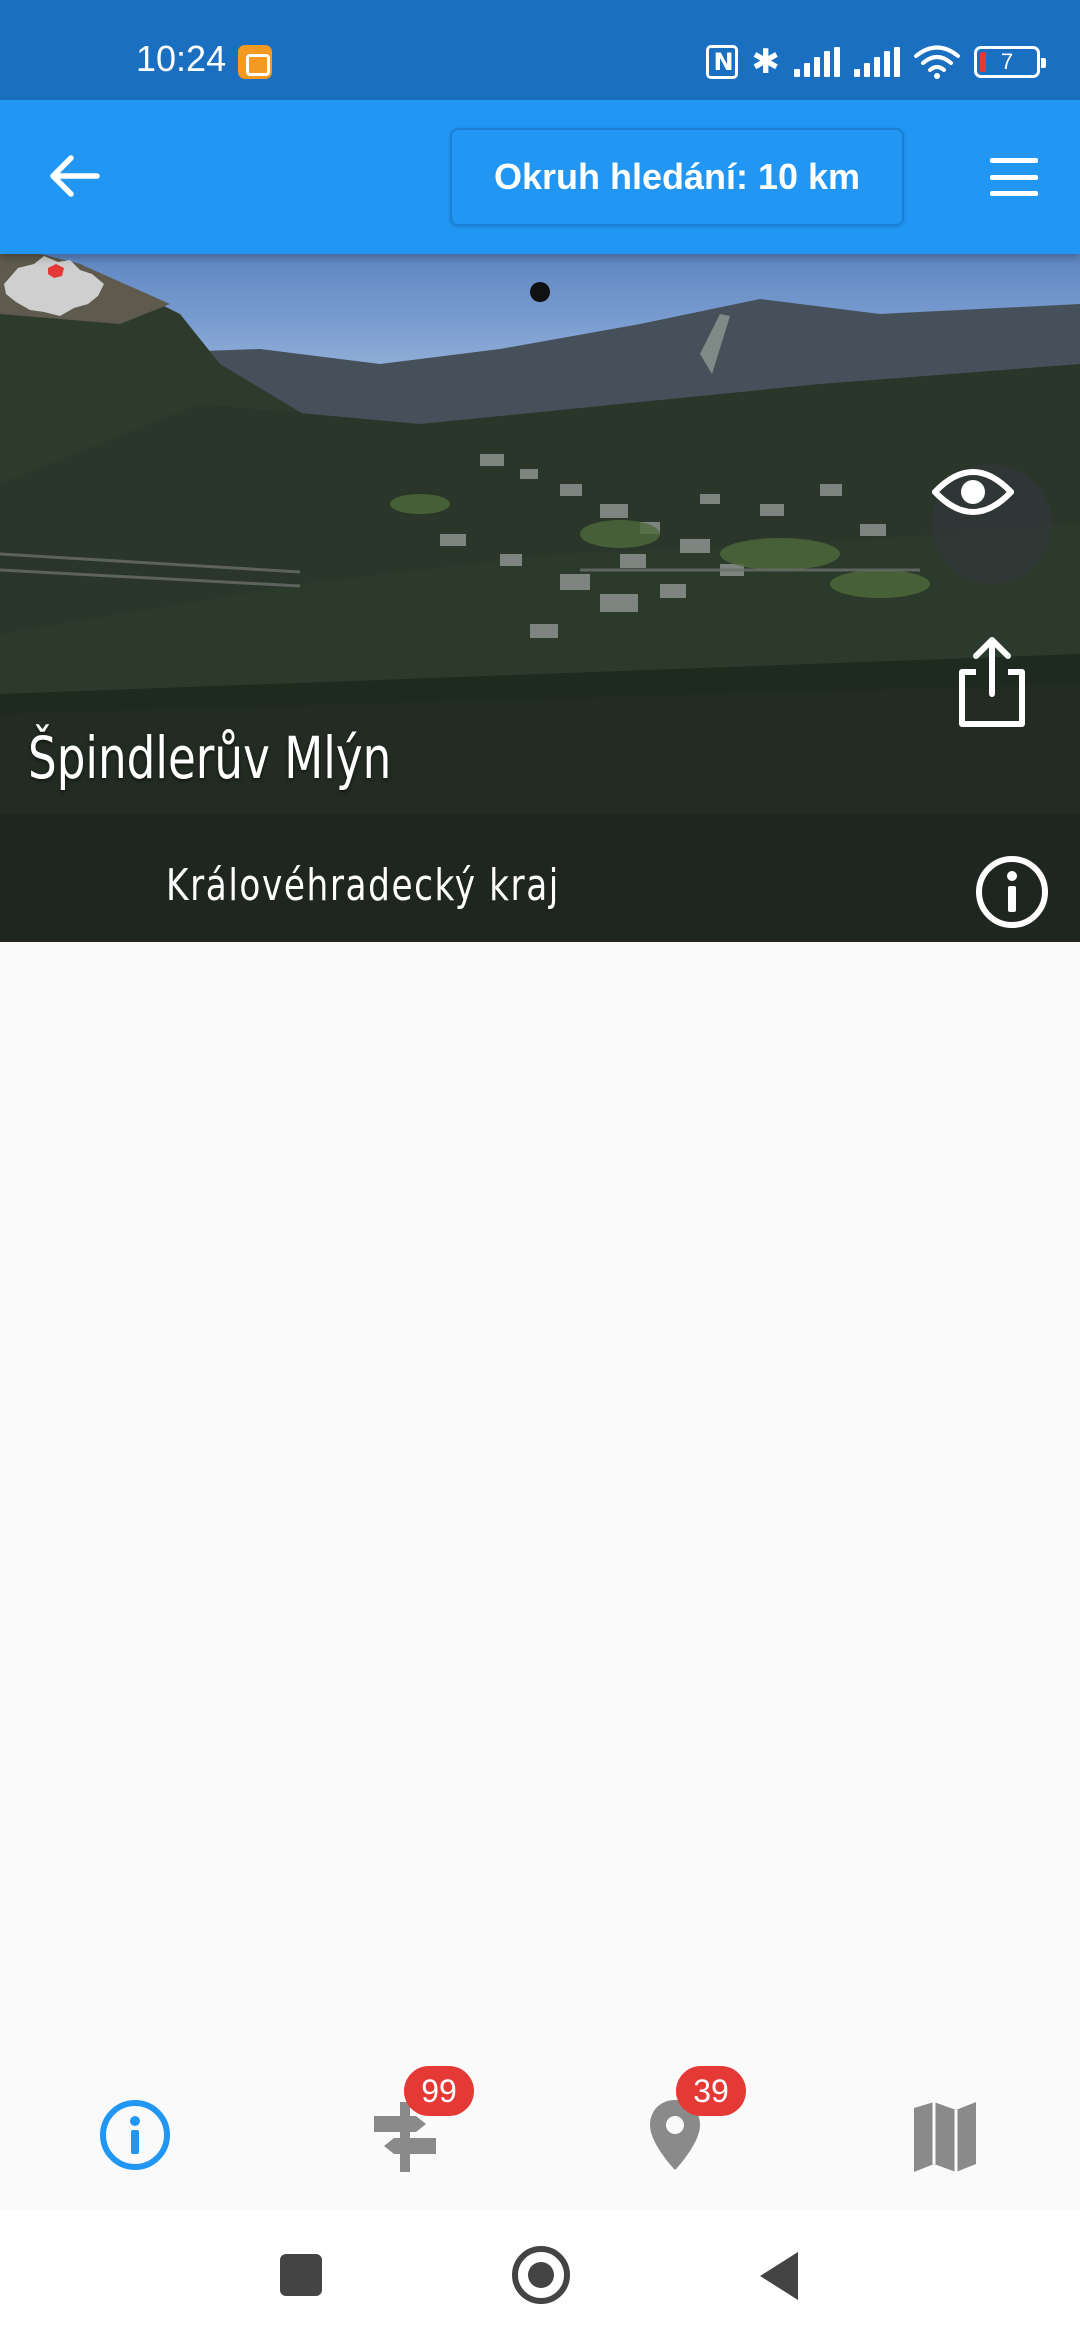  I want to click on nav-item-places: 39, so click(683, 2128).